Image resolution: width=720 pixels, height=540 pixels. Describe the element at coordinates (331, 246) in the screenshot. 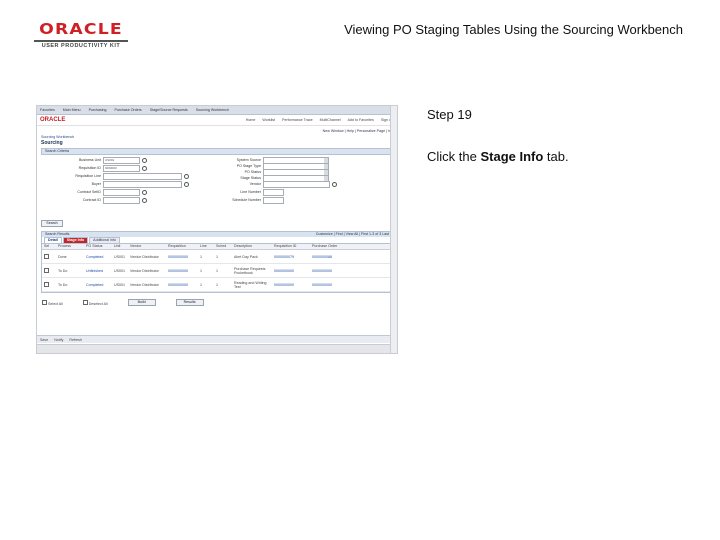

I see `column-header: Purchase Order` at that location.